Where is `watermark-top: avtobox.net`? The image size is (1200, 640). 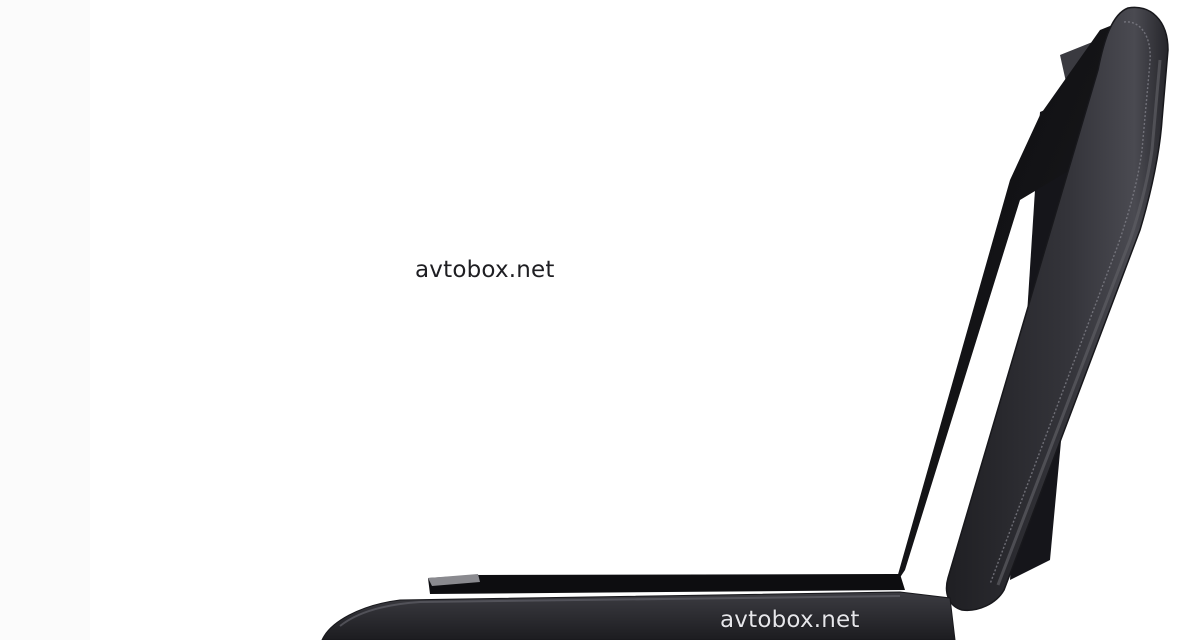
watermark-top: avtobox.net is located at coordinates (485, 270).